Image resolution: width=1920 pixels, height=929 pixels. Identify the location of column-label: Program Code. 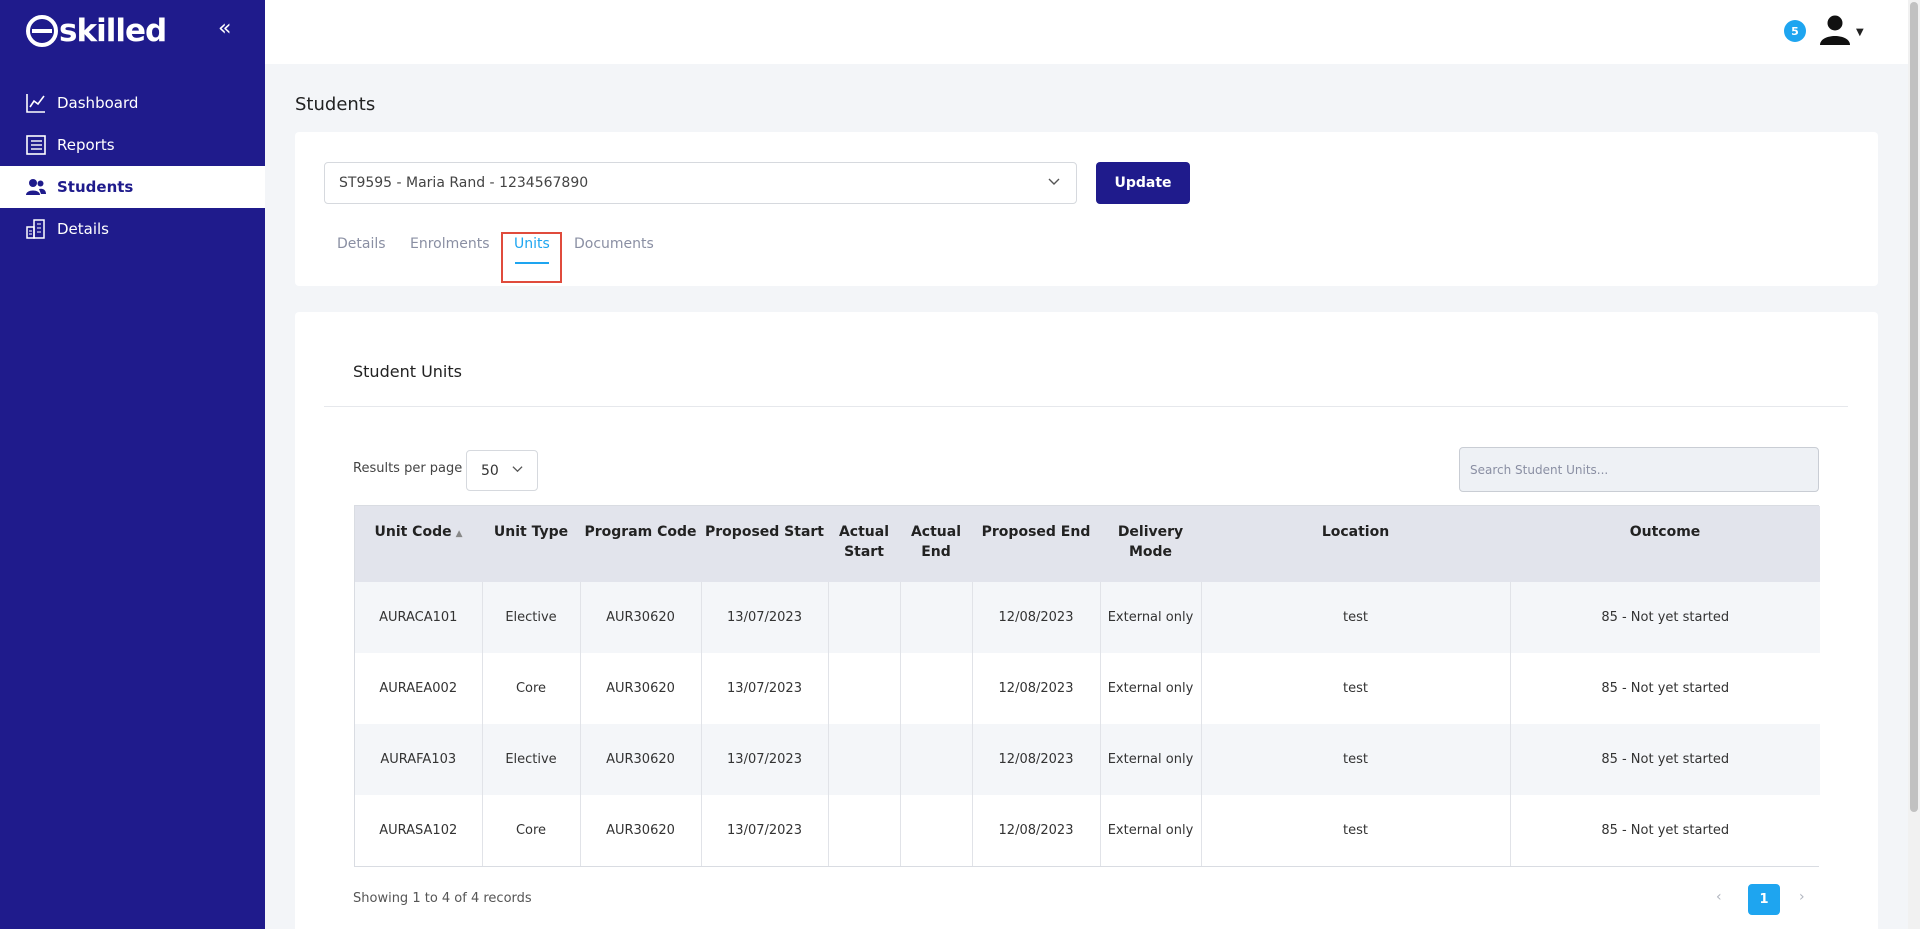
(640, 532).